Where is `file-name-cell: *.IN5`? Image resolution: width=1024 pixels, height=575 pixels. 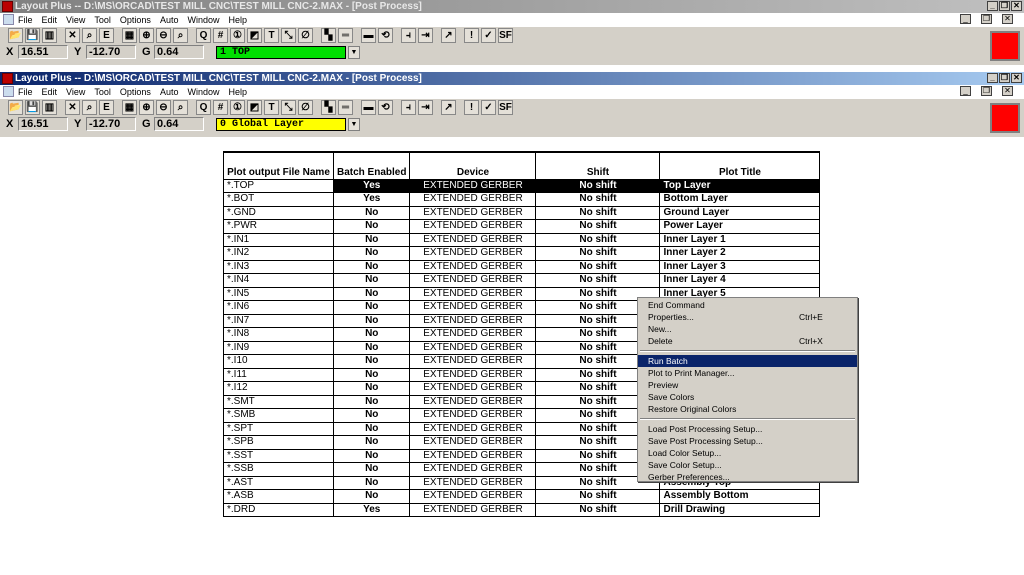
file-name-cell: *.IN5 is located at coordinates (278, 293).